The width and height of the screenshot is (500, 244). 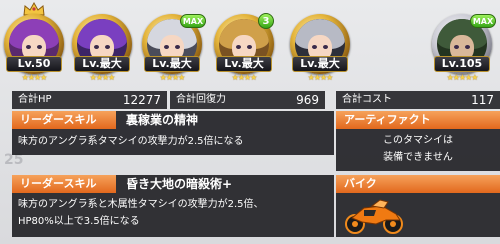 I want to click on sub-leader-skill-desc-line2: HP80%以上で3.5倍になる, so click(x=79, y=221).